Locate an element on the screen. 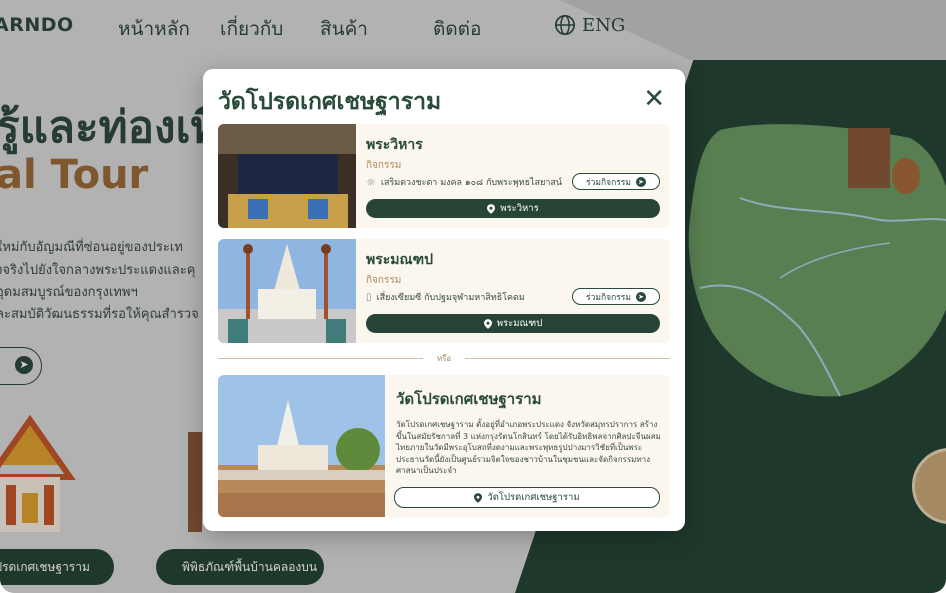 This screenshot has width=946, height=593. card-description: ▯ เสี่ยงเซียมซี กับปฐมจุฬามหาสิทธิโคดม is located at coordinates (445, 297).